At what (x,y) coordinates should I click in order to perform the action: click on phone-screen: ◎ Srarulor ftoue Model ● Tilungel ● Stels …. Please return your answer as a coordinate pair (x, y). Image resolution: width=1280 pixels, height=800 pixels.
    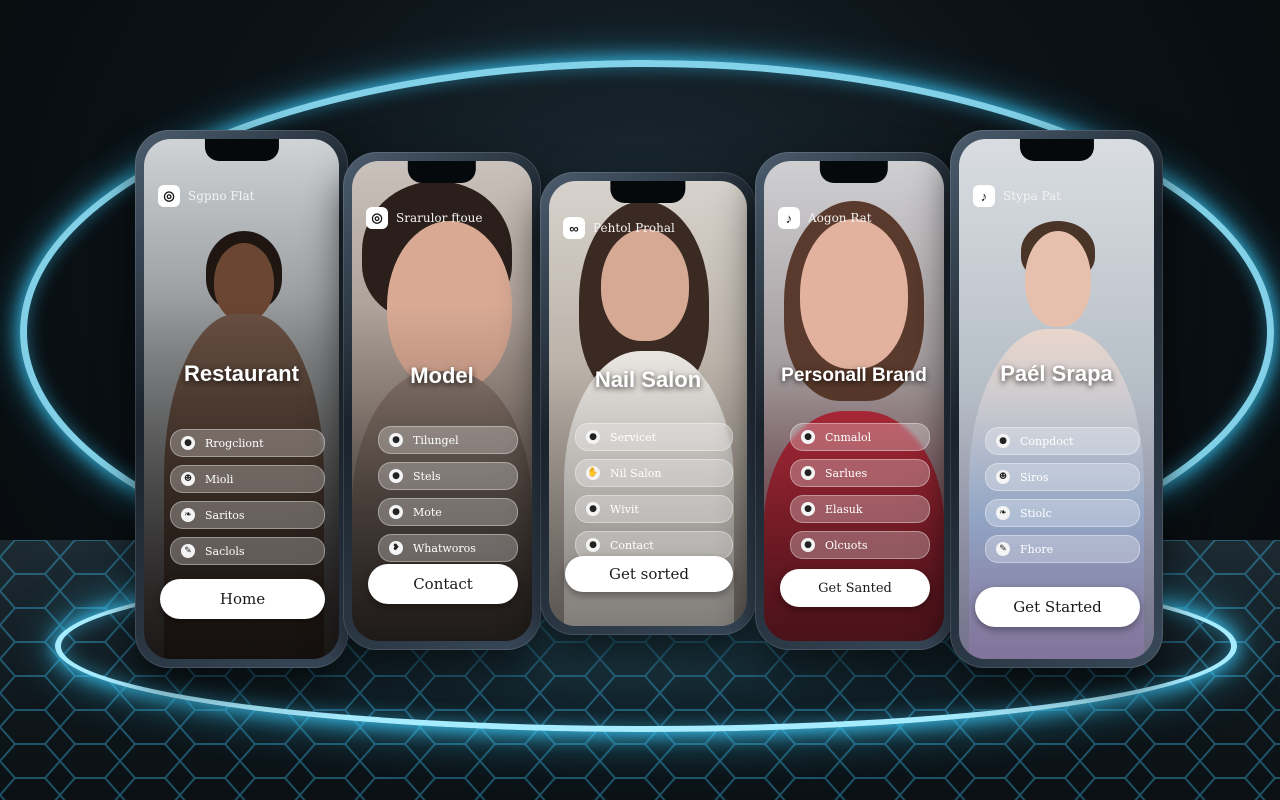
    Looking at the image, I should click on (442, 401).